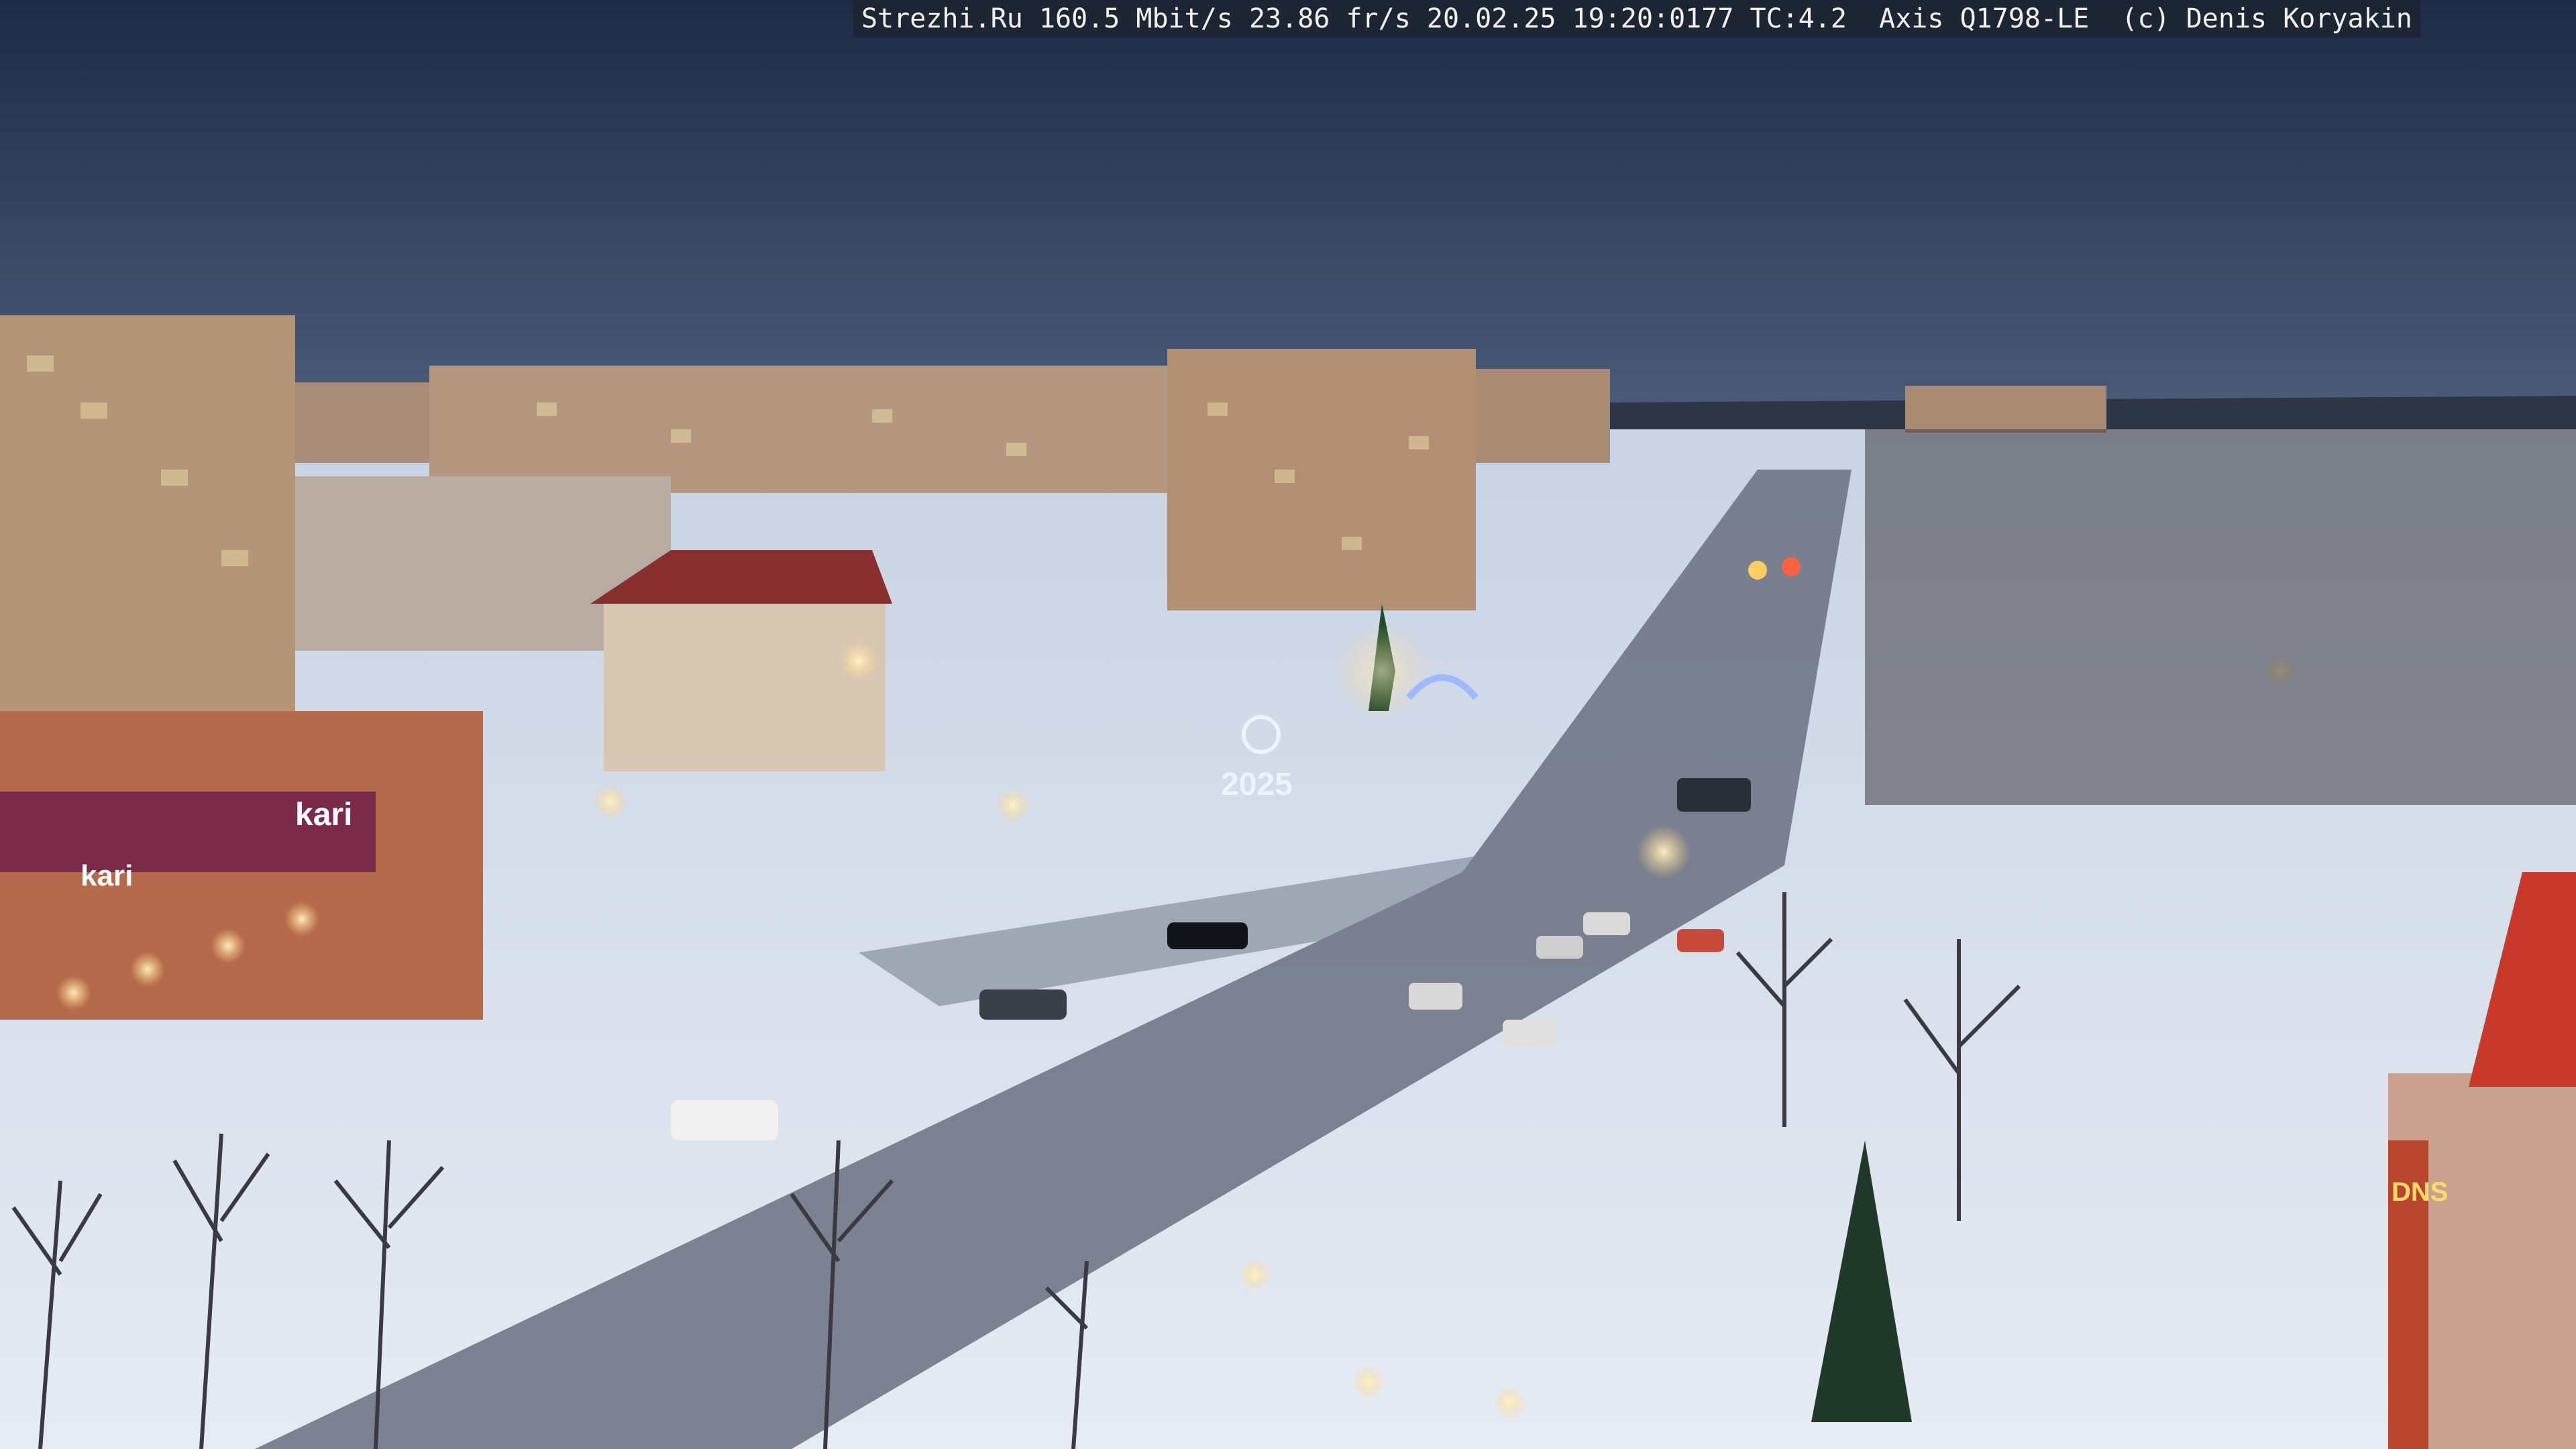  Describe the element at coordinates (2420, 1192) in the screenshot. I see `dns-sign: DNS` at that location.